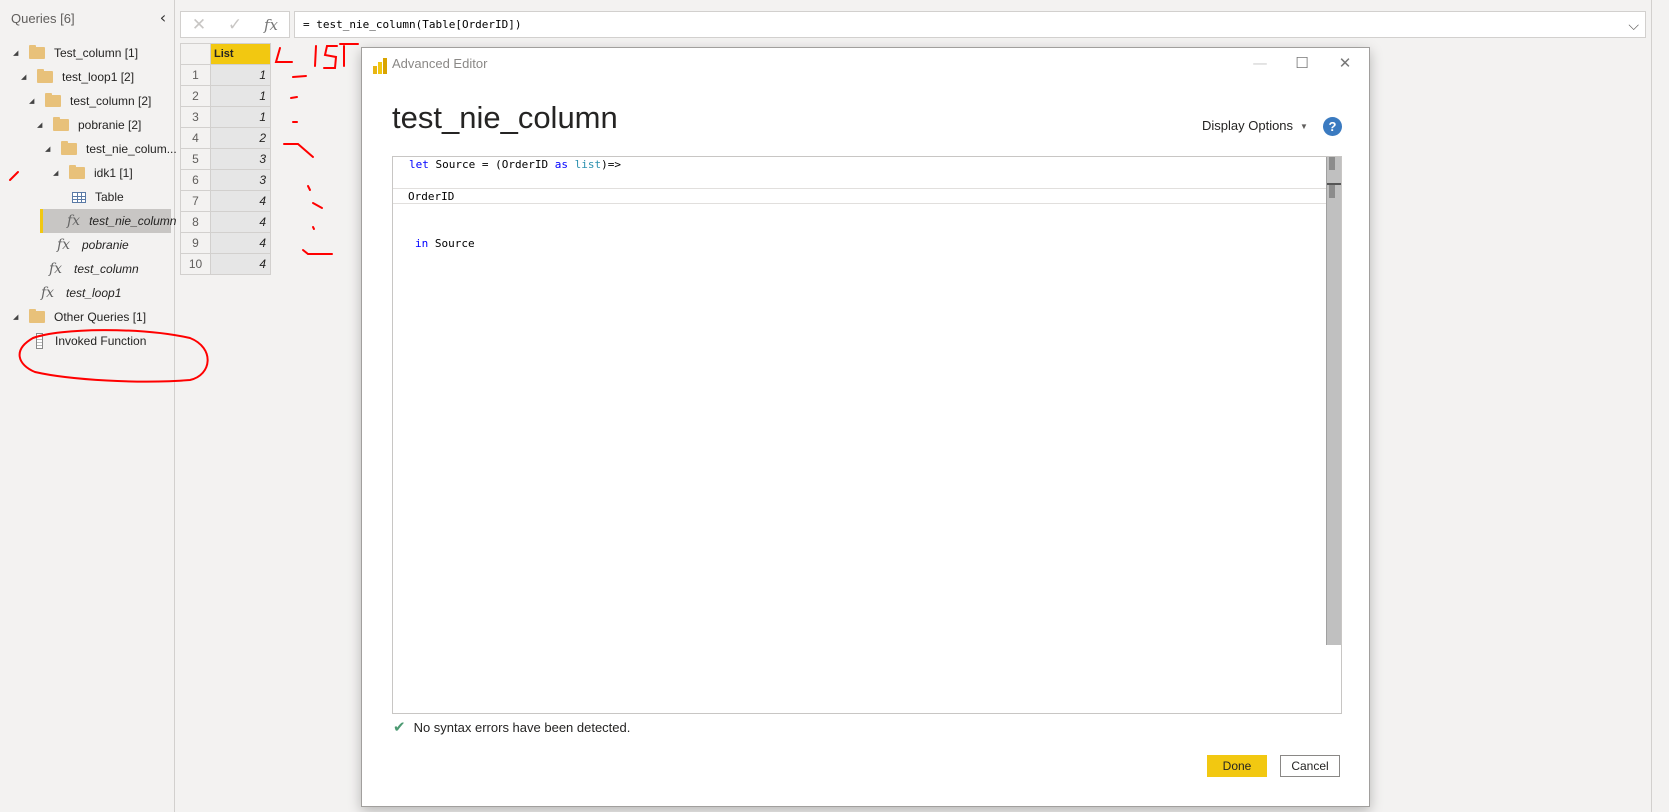  I want to click on display-options-dropdown: Display Options ▼, so click(1255, 125).